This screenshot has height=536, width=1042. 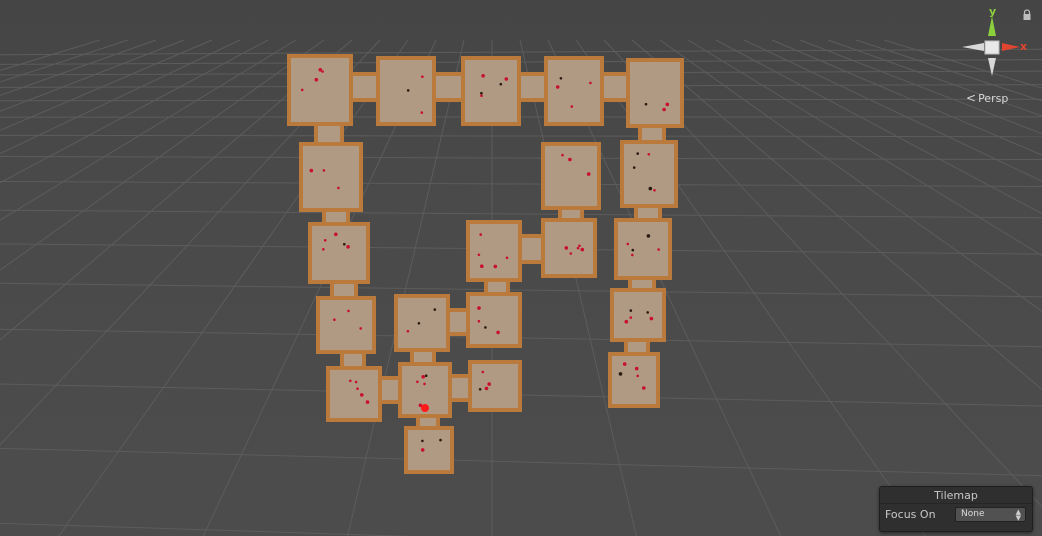 I want to click on focus-on-label: Focus On, so click(x=910, y=514).